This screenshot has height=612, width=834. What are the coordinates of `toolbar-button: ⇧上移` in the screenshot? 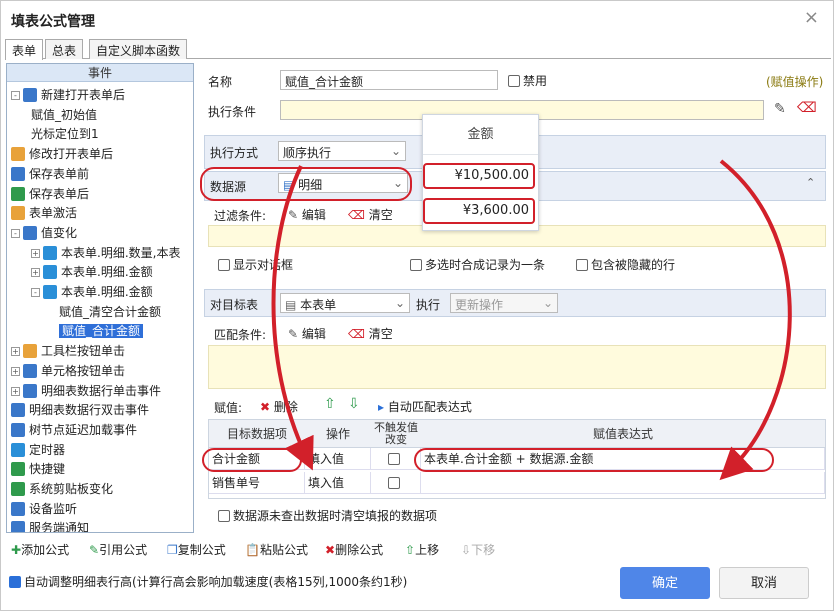 It's located at (422, 549).